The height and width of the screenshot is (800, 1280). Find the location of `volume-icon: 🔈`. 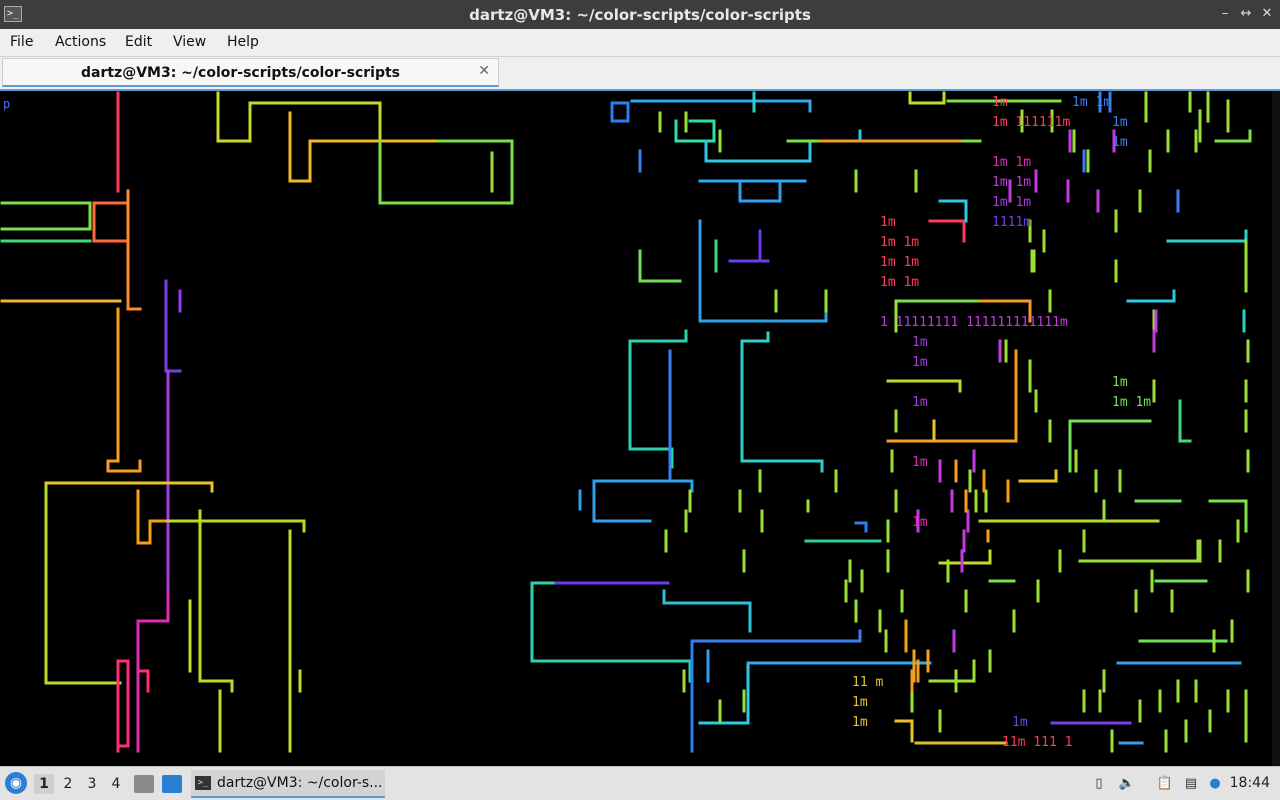

volume-icon: 🔈 is located at coordinates (1127, 784).